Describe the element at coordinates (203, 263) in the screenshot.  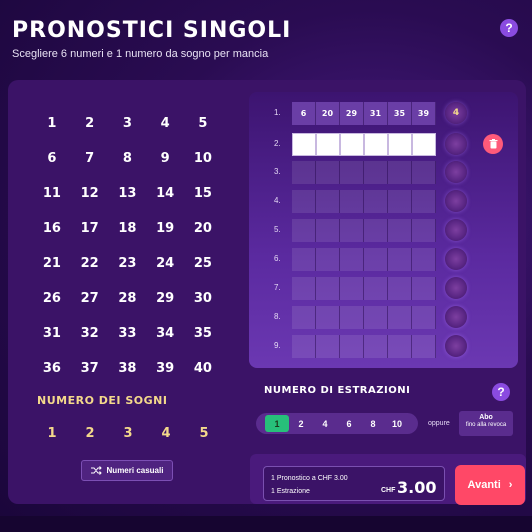
I see `number-cell: 25` at that location.